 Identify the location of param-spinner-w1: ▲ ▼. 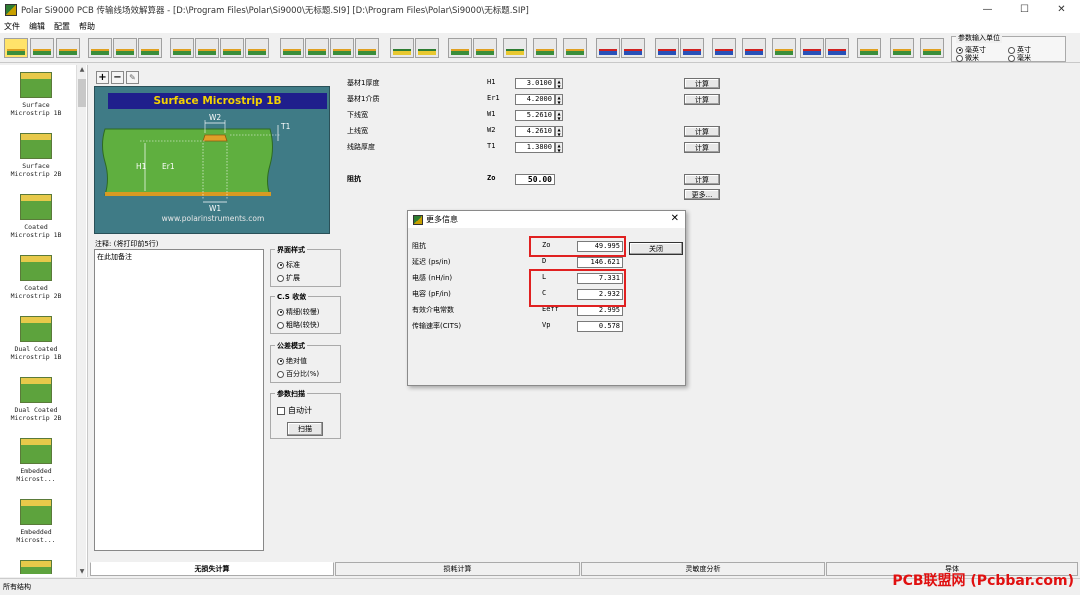
(559, 115).